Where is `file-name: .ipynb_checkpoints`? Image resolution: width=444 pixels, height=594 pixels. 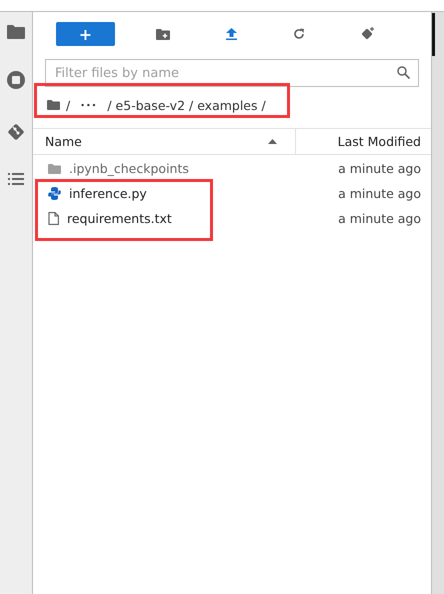
file-name: .ipynb_checkpoints is located at coordinates (203, 168).